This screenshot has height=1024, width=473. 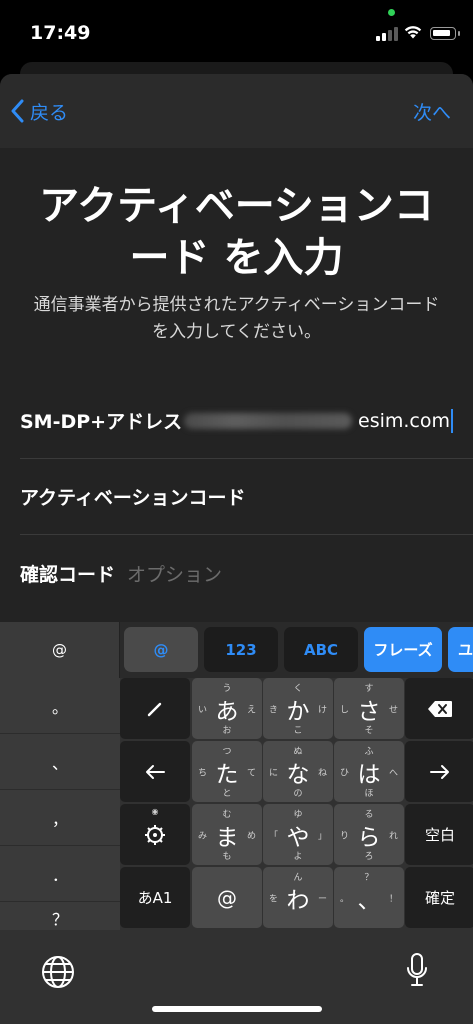 I want to click on page-subtitle: 通信事業者から提供されたアクティベーションコードを入力してください。, so click(x=236, y=318).